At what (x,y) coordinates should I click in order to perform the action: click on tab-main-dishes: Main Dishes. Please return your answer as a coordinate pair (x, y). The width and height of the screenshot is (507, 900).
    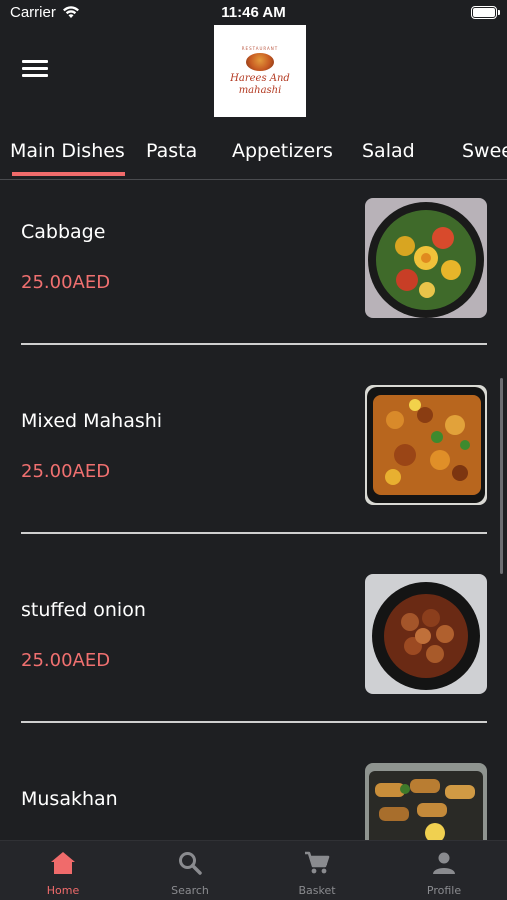
    Looking at the image, I should click on (67, 158).